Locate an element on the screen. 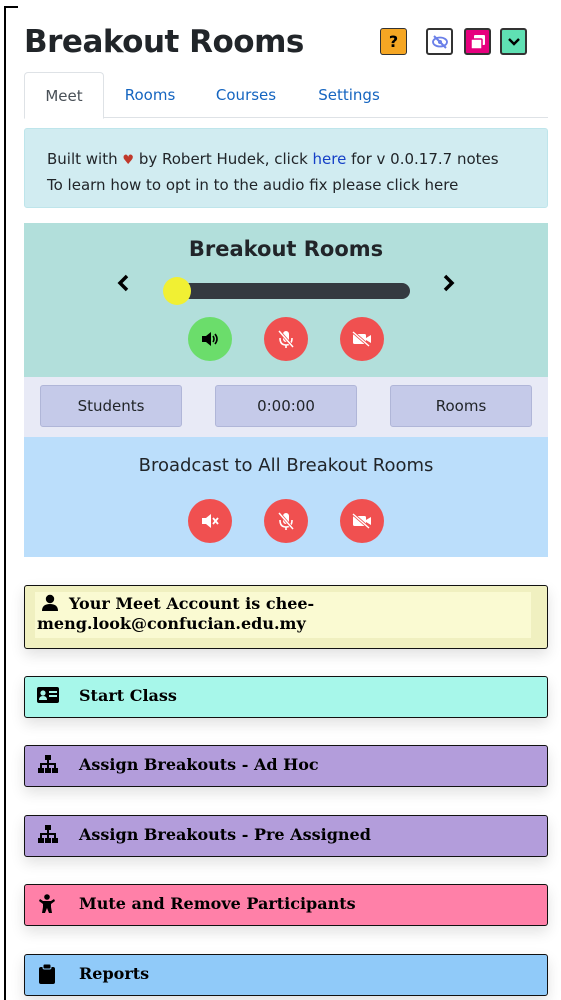 The image size is (561, 1000). speaker-button is located at coordinates (210, 339).